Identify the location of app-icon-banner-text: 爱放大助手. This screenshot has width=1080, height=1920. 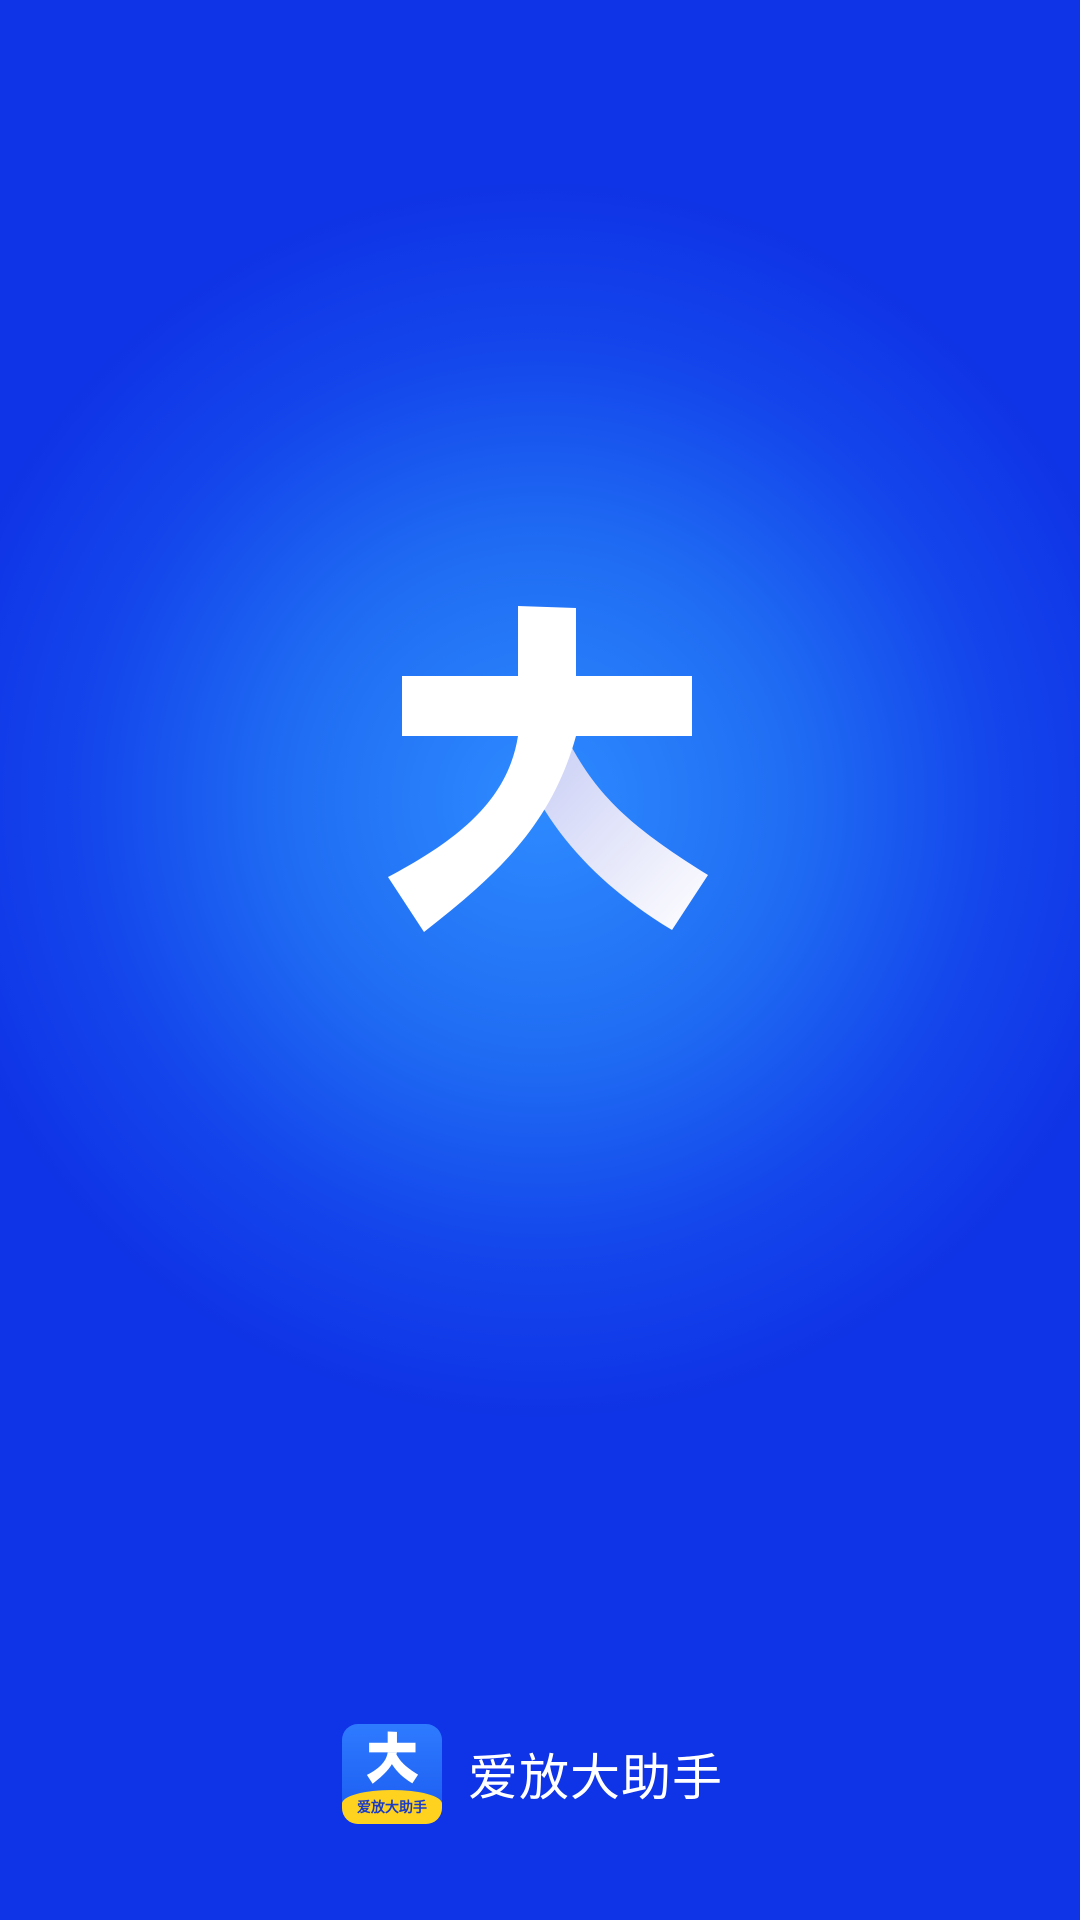
(392, 1808).